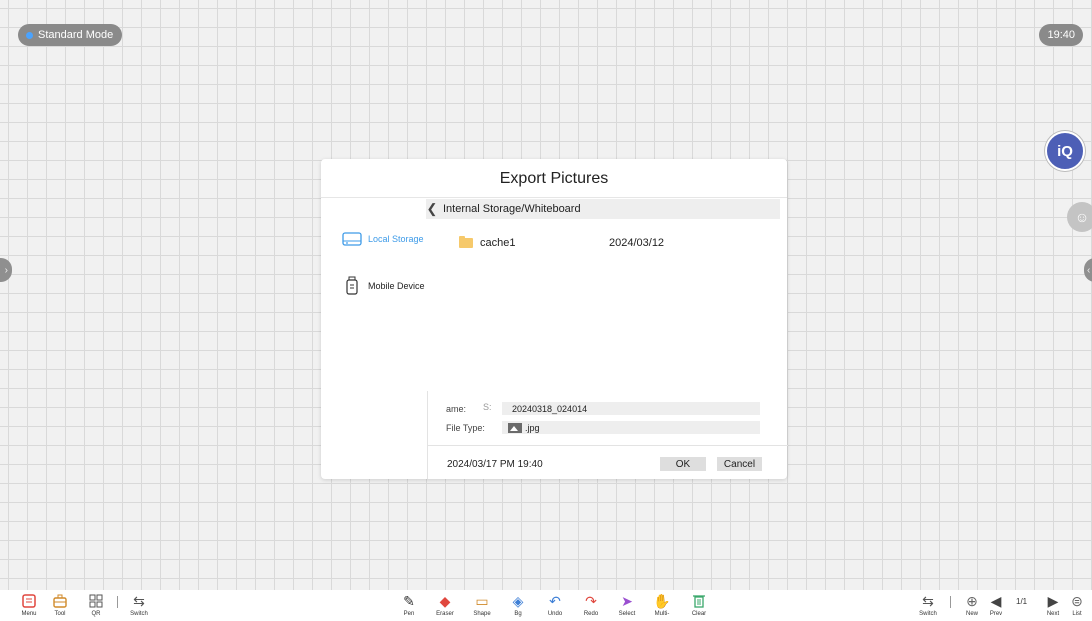 Image resolution: width=1092 pixels, height=621 pixels. I want to click on file-name-label: ame:, so click(456, 408).